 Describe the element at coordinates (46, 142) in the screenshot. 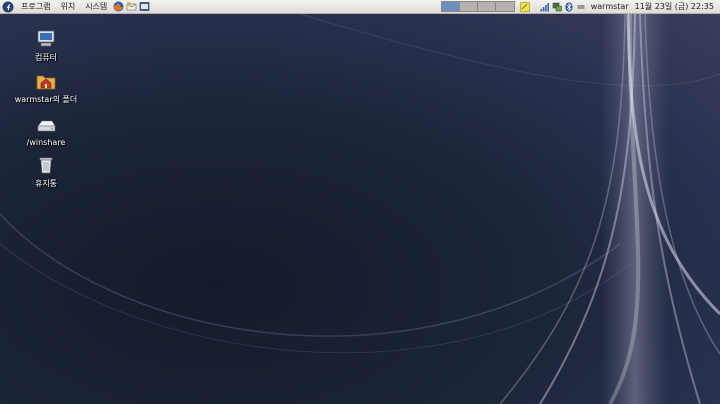

I see `desktop-icon-label: /winshare` at that location.